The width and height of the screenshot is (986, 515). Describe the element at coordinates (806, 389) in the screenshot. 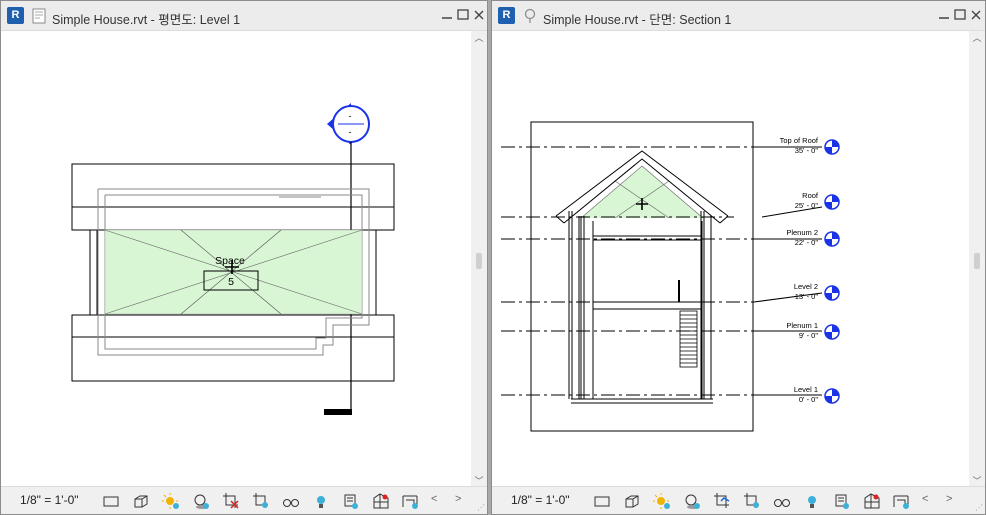

I see `svg-text: Level 1` at that location.